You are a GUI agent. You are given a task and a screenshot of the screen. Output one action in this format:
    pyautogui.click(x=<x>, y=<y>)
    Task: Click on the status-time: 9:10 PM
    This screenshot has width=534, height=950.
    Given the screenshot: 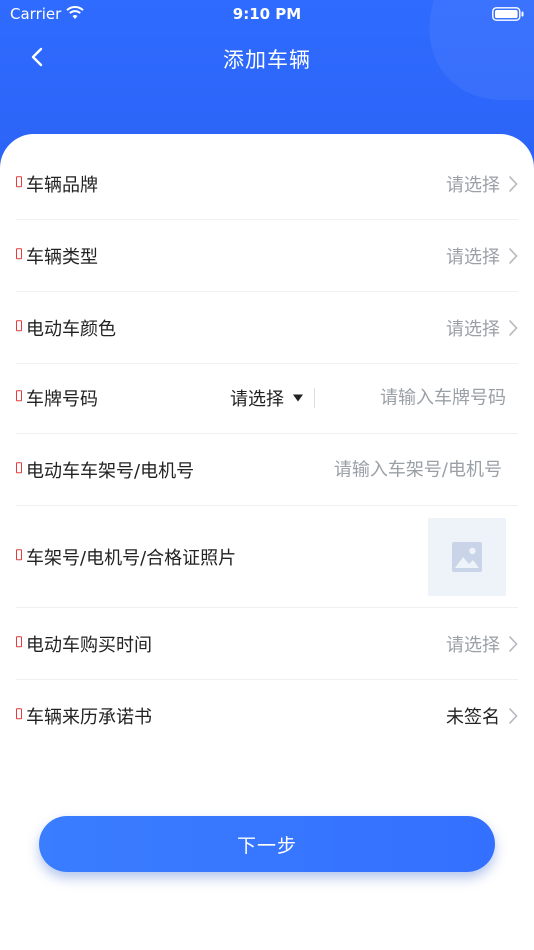 What is the action you would take?
    pyautogui.click(x=267, y=14)
    